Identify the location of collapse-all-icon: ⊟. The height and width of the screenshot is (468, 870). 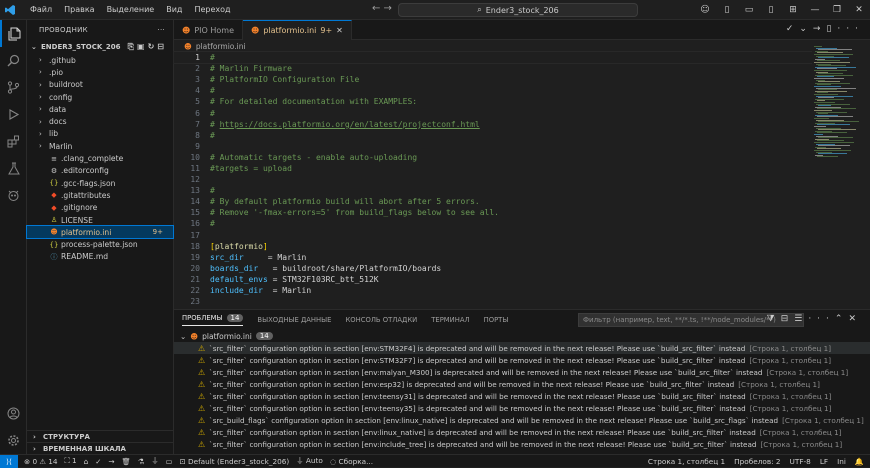
(162, 46).